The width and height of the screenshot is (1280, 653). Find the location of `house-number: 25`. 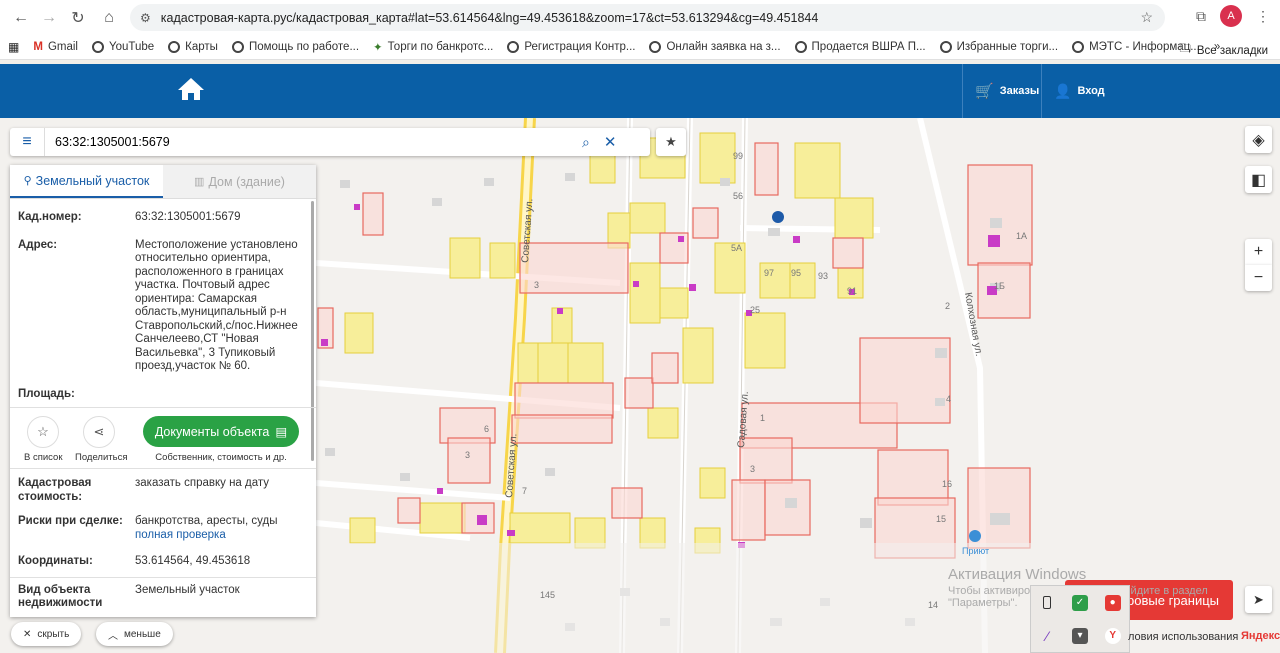

house-number: 25 is located at coordinates (755, 310).